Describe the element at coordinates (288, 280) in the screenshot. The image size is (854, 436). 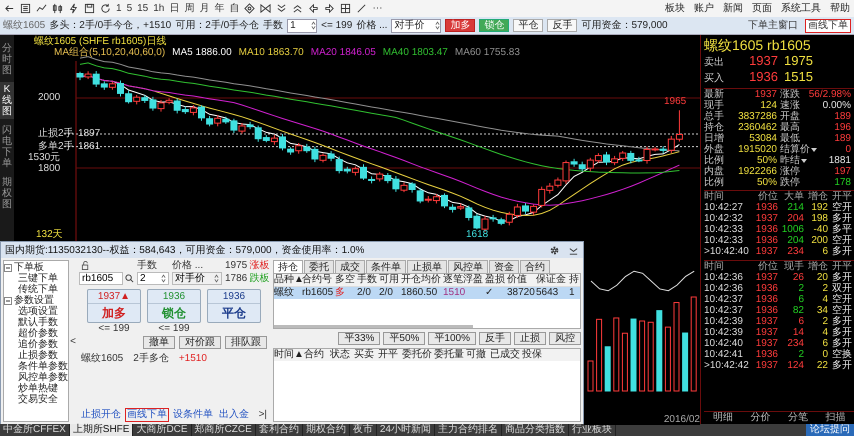
I see `column-header: 品种▲` at that location.